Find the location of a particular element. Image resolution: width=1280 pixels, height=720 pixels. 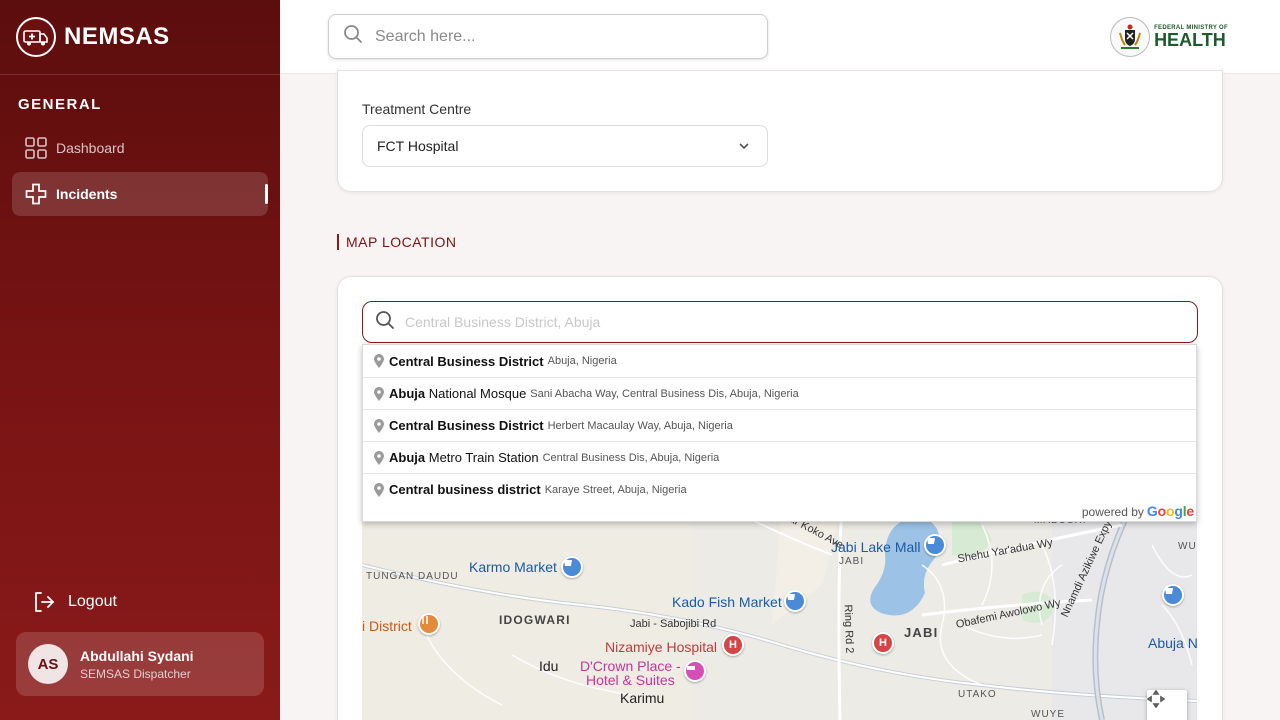

global-search is located at coordinates (548, 36).